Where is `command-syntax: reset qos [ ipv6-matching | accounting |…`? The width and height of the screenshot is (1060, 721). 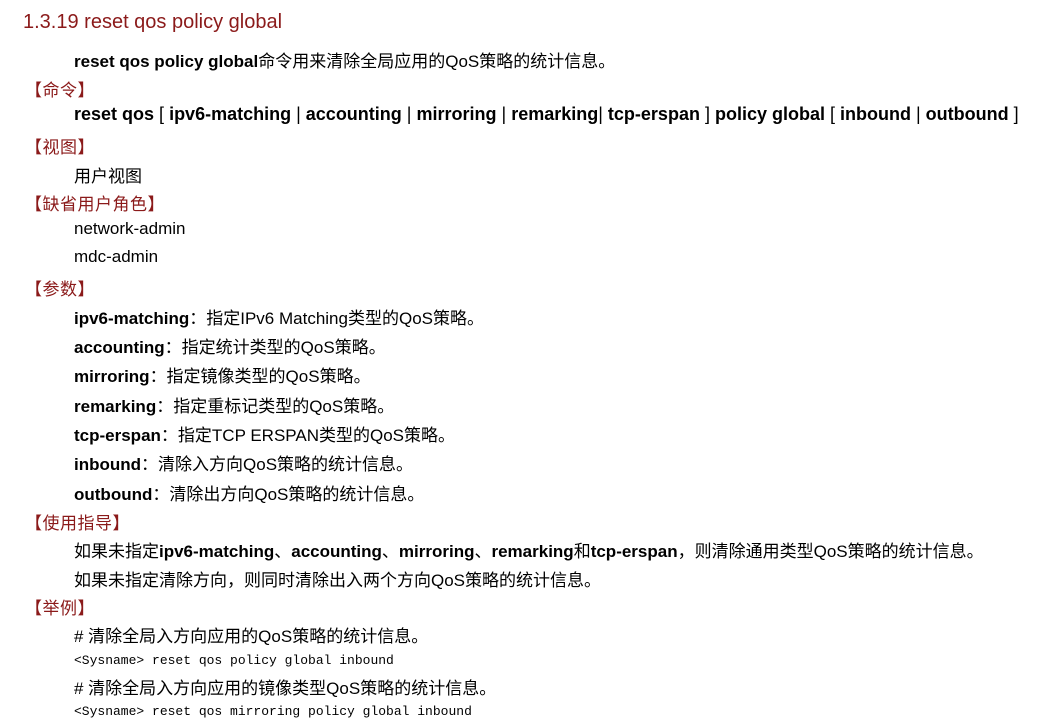 command-syntax: reset qos [ ipv6-matching | accounting |… is located at coordinates (546, 114).